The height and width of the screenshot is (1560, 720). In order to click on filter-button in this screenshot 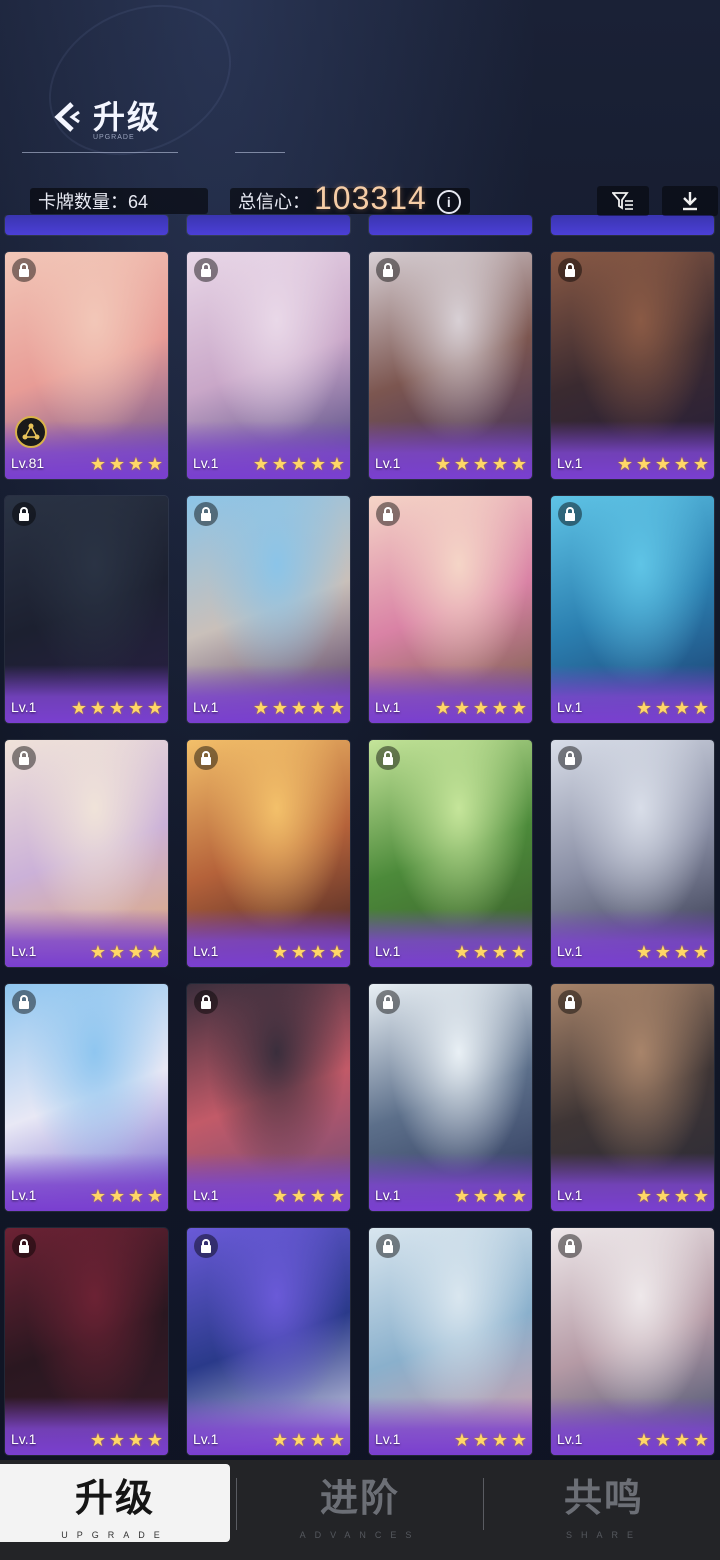, I will do `click(623, 201)`.